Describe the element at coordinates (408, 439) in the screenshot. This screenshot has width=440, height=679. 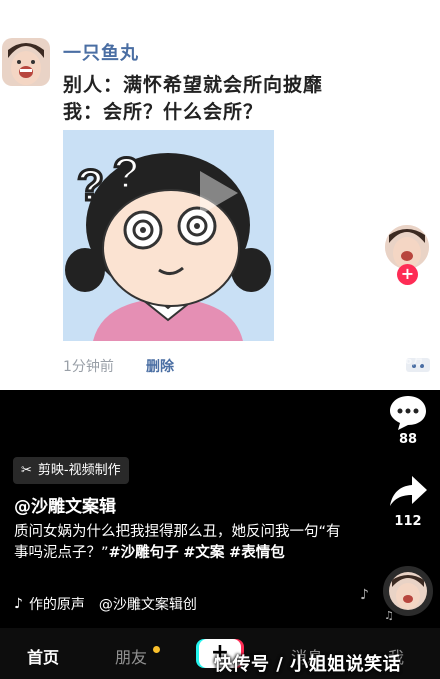
I see `comment-count: 88` at that location.